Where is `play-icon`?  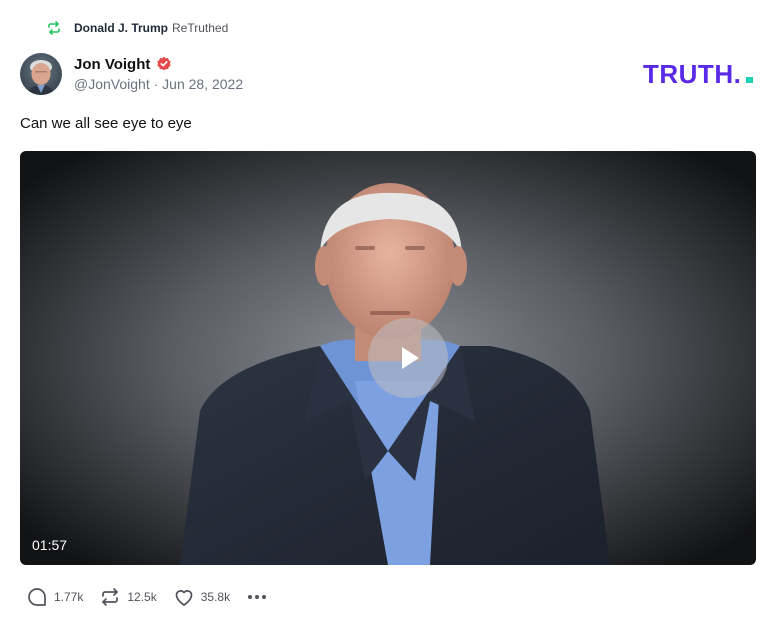
play-icon is located at coordinates (410, 358).